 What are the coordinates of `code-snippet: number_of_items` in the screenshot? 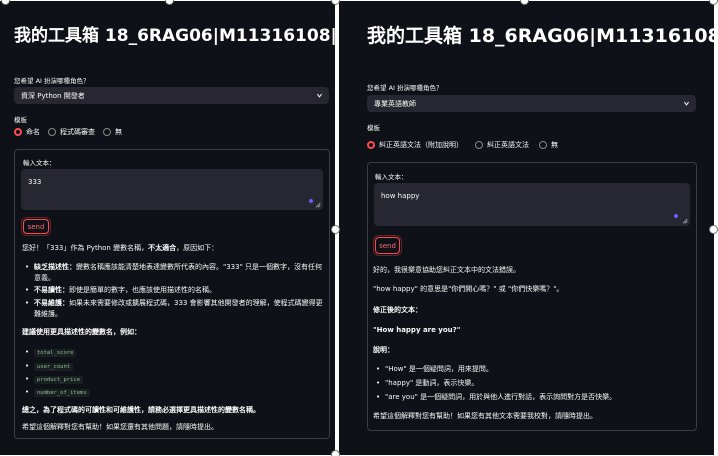 It's located at (62, 393).